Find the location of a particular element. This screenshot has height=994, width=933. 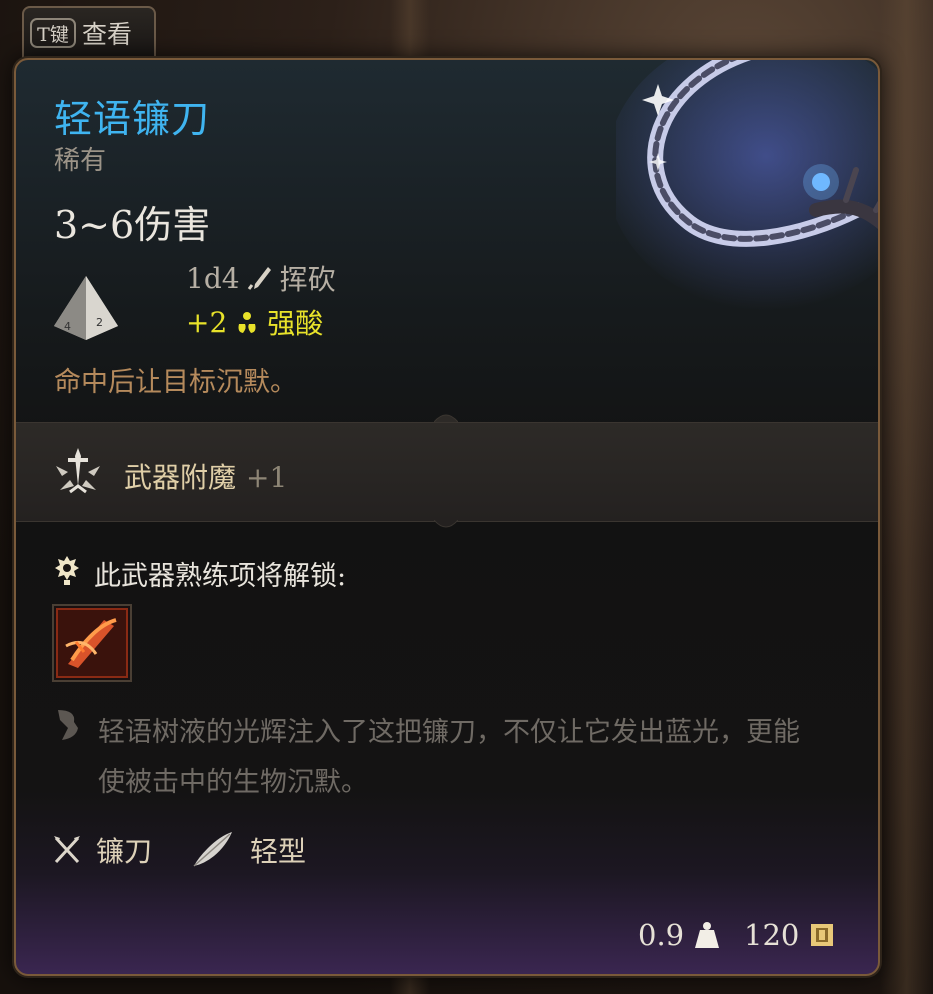

damage-line-base: 1d4 挥砍 is located at coordinates (261, 278).